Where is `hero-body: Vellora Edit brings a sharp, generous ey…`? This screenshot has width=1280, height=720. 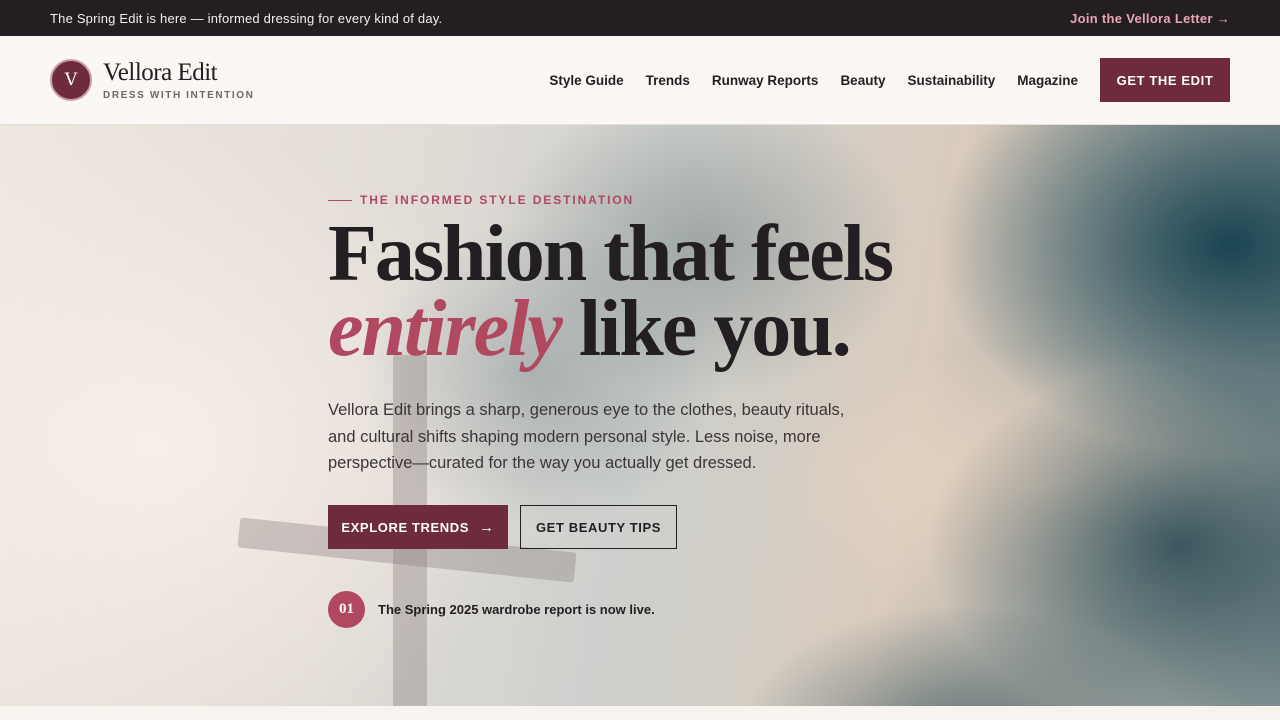 hero-body: Vellora Edit brings a sharp, generous ey… is located at coordinates (586, 436).